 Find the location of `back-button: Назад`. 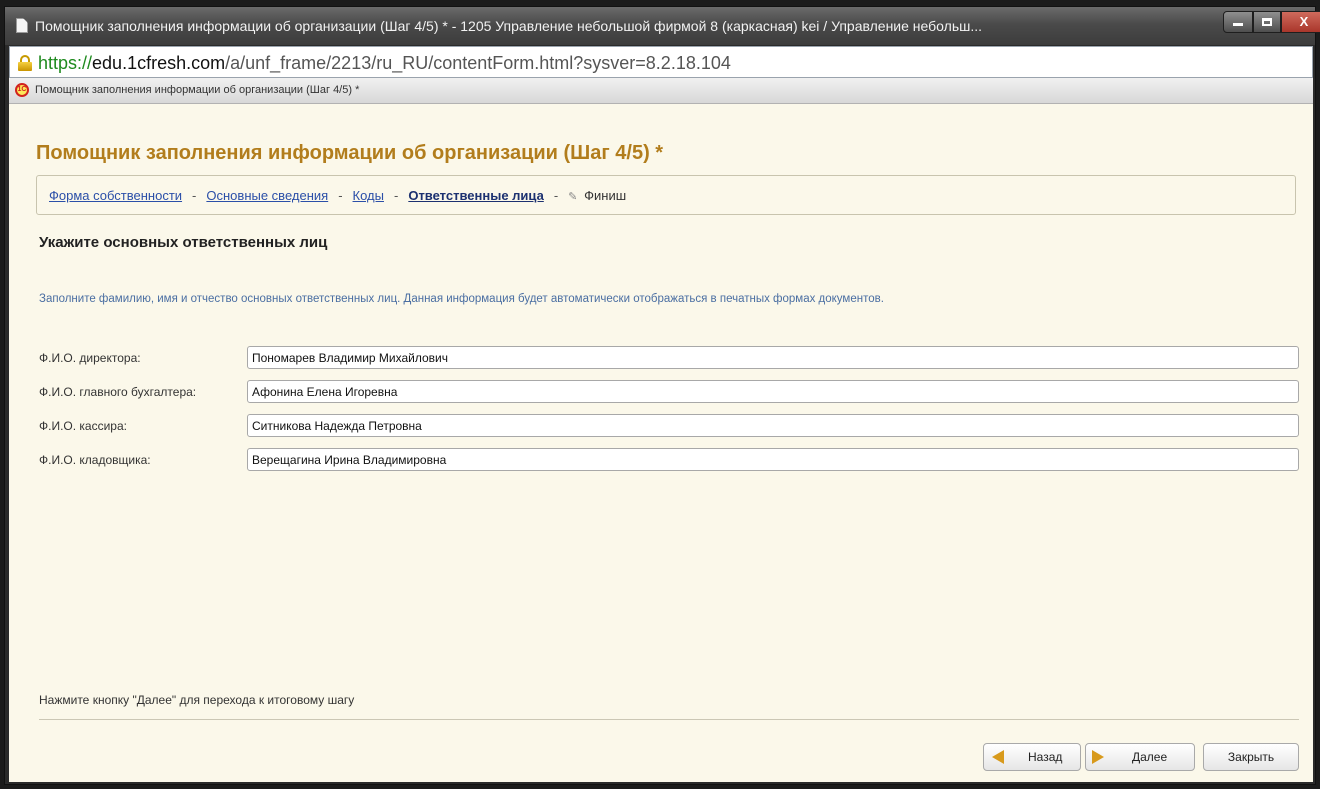

back-button: Назад is located at coordinates (1032, 757).